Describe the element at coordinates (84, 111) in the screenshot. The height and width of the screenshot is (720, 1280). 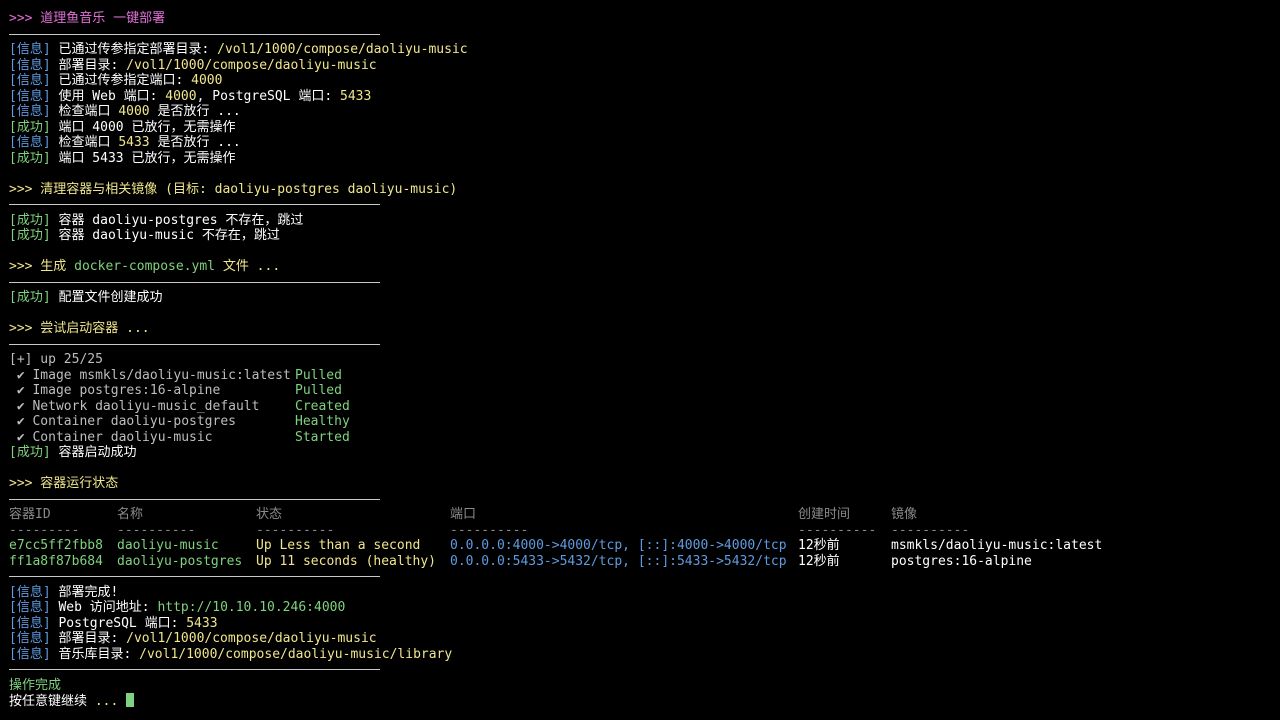
I see `log-text: 检查端口` at that location.